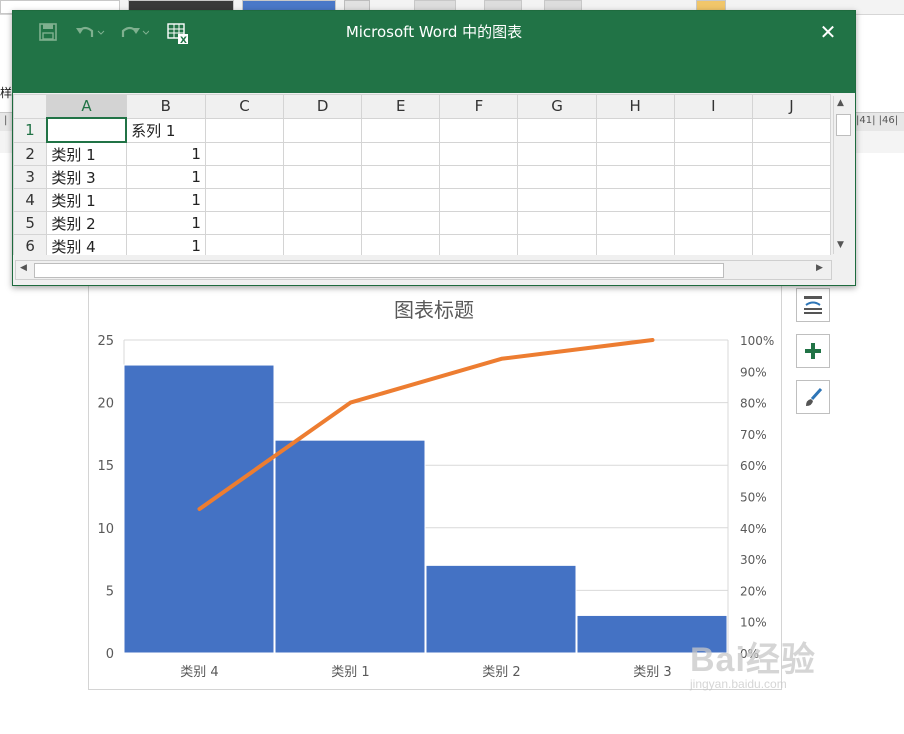  Describe the element at coordinates (557, 223) in the screenshot. I see `cell-g5` at that location.